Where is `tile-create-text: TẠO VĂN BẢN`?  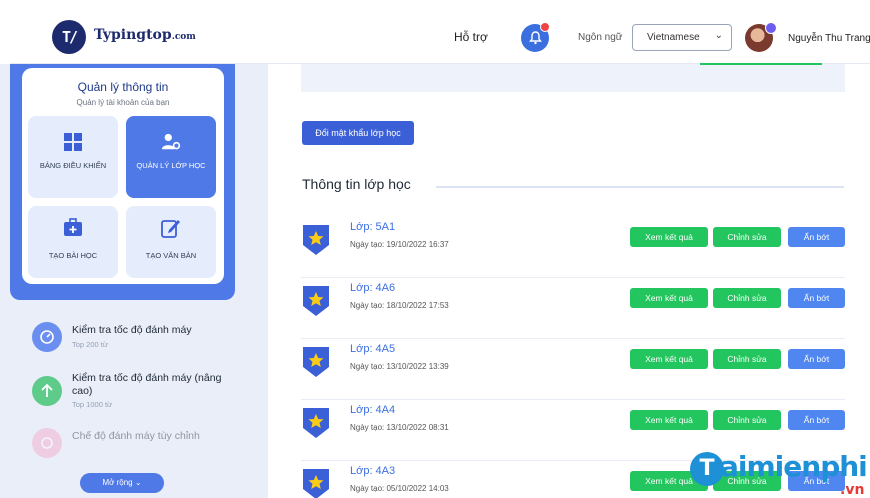 tile-create-text: TẠO VĂN BẢN is located at coordinates (171, 242).